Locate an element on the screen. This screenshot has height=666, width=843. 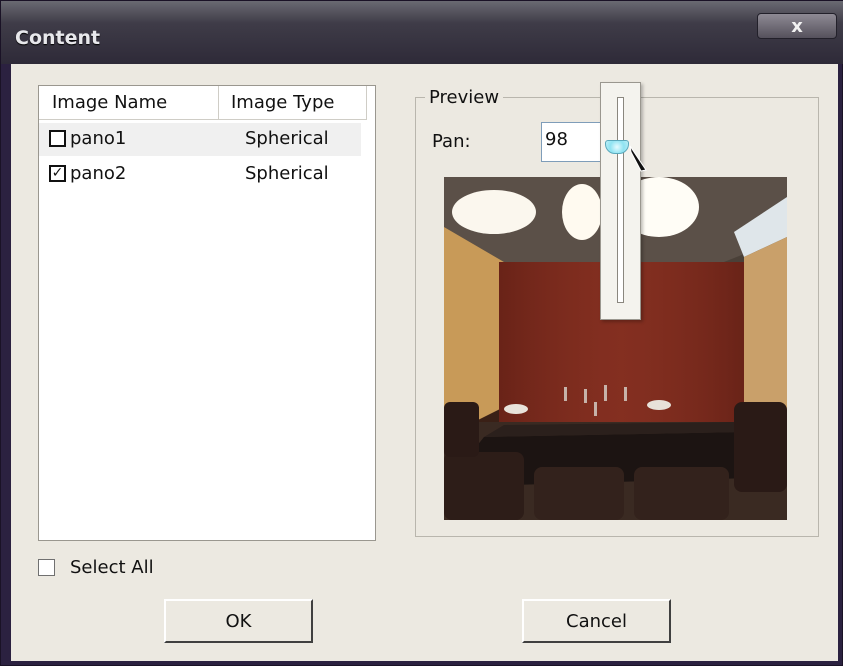
image-name-cell: pano2 is located at coordinates (98, 173).